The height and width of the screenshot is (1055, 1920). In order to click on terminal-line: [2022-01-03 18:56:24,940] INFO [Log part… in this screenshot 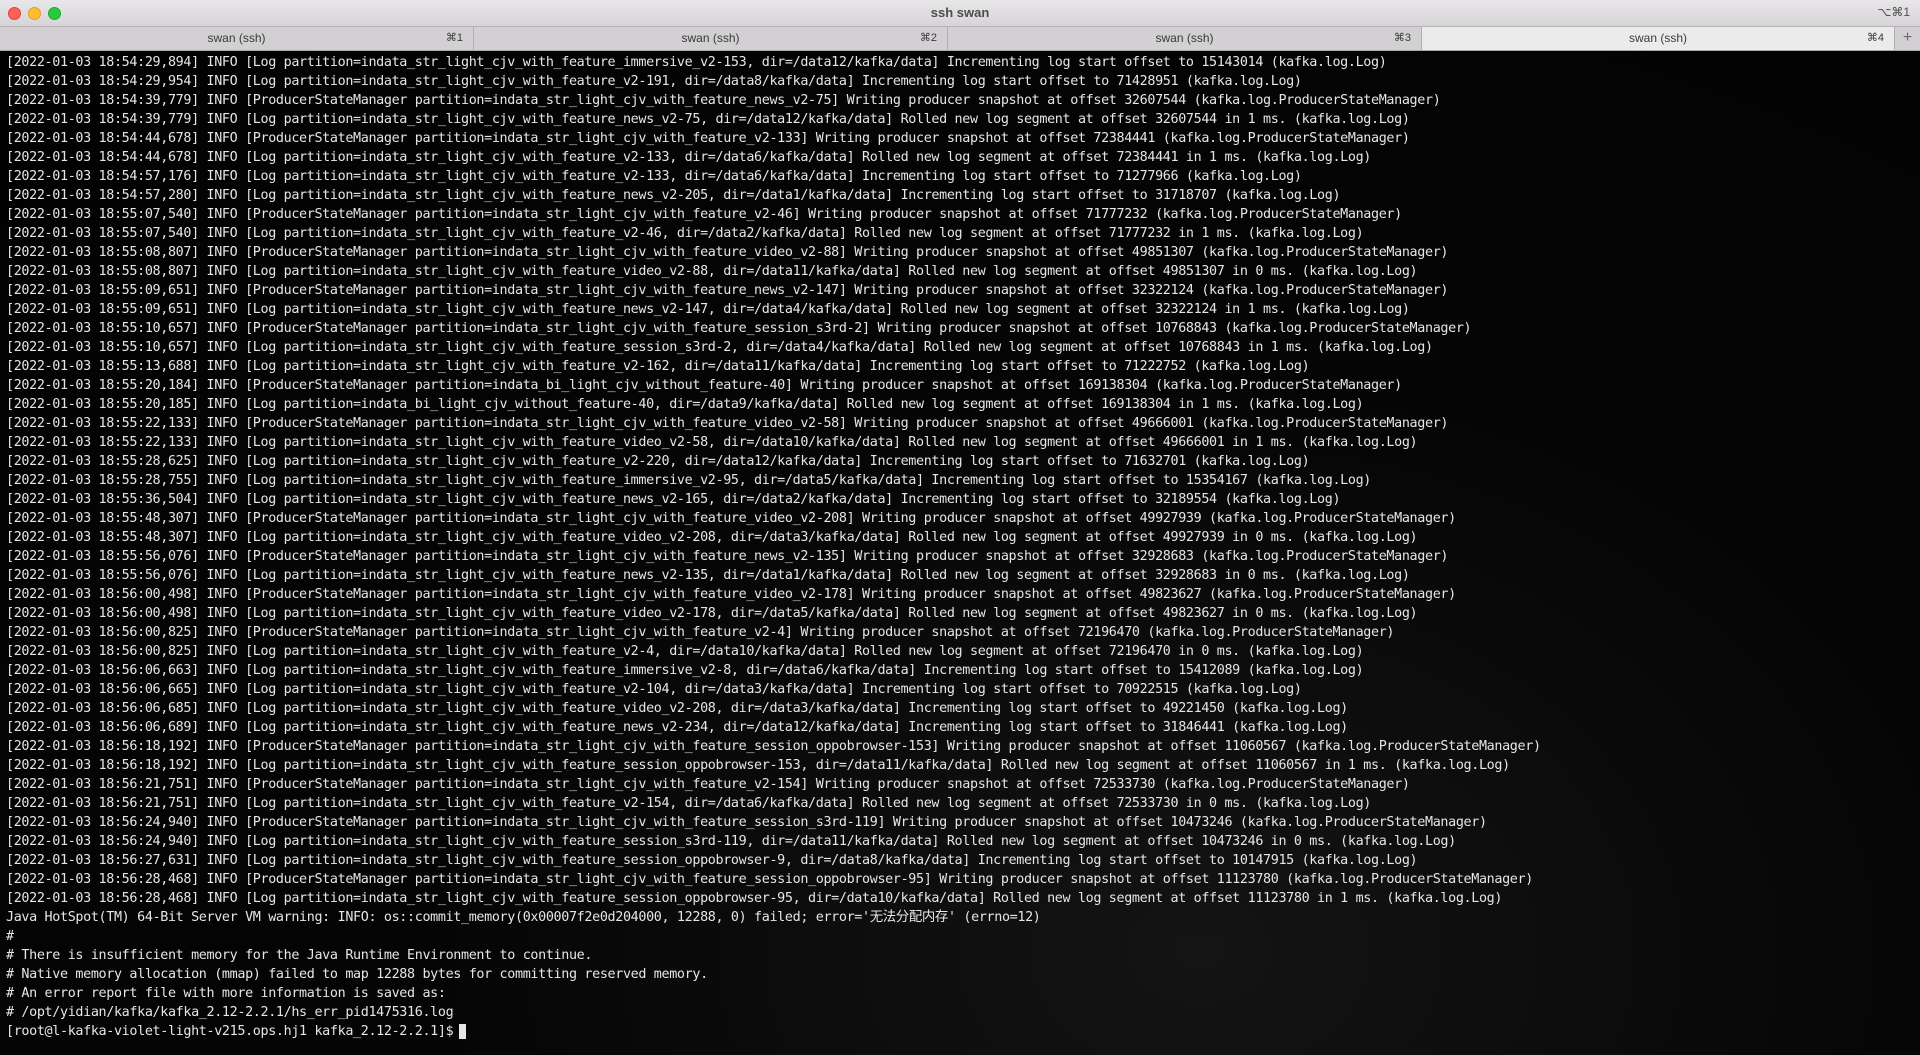, I will do `click(731, 841)`.